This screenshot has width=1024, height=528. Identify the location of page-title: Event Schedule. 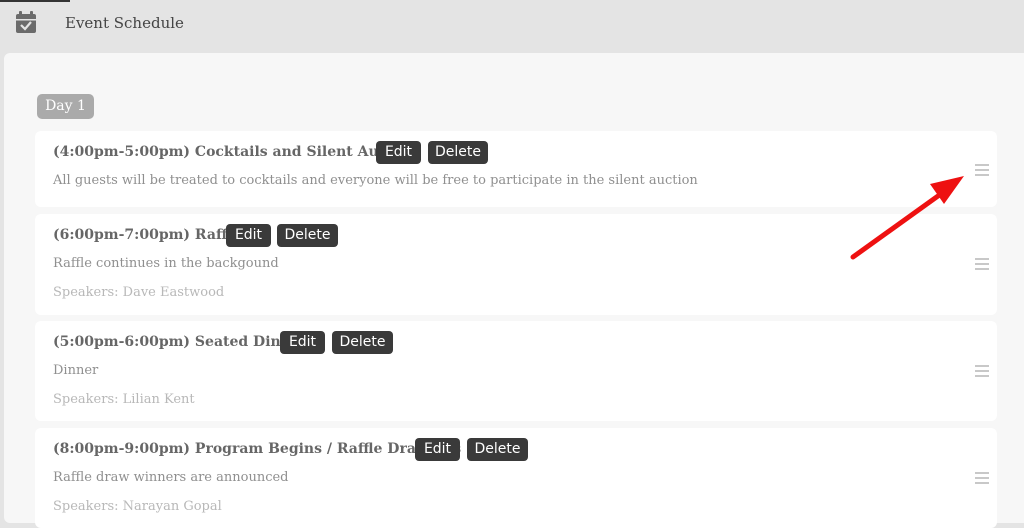
(124, 23).